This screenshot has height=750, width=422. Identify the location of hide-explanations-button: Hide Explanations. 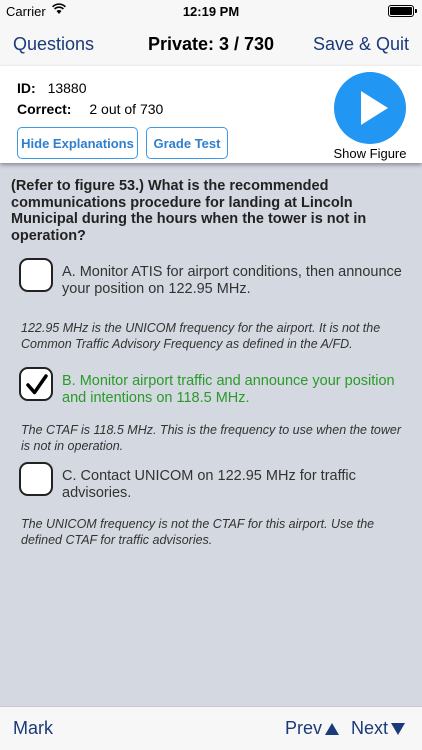
(77, 143).